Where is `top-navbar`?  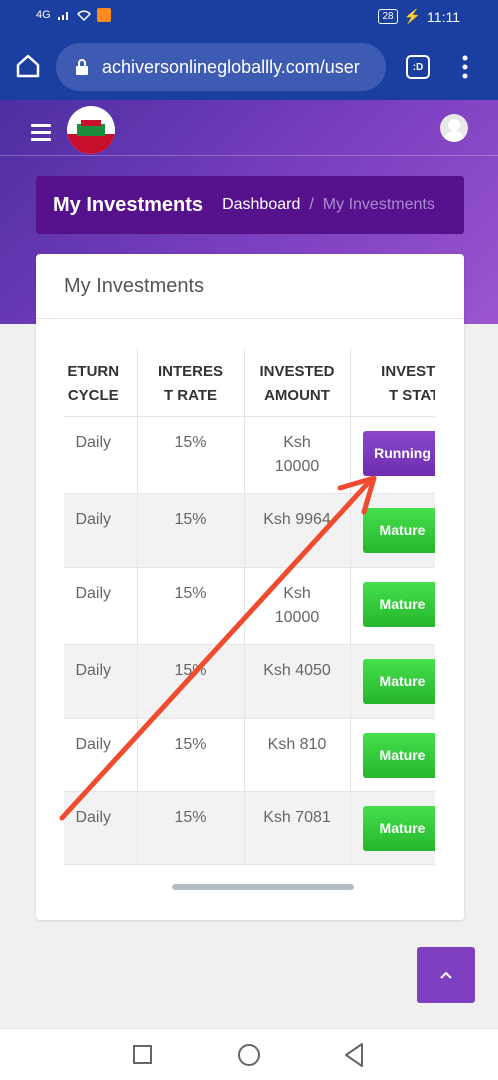 top-navbar is located at coordinates (249, 128).